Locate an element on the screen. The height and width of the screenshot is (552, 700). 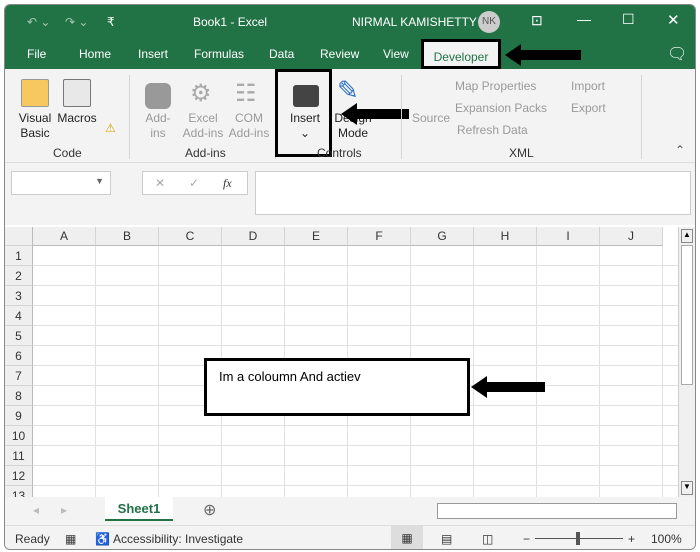
row-header: 2 is located at coordinates (19, 276).